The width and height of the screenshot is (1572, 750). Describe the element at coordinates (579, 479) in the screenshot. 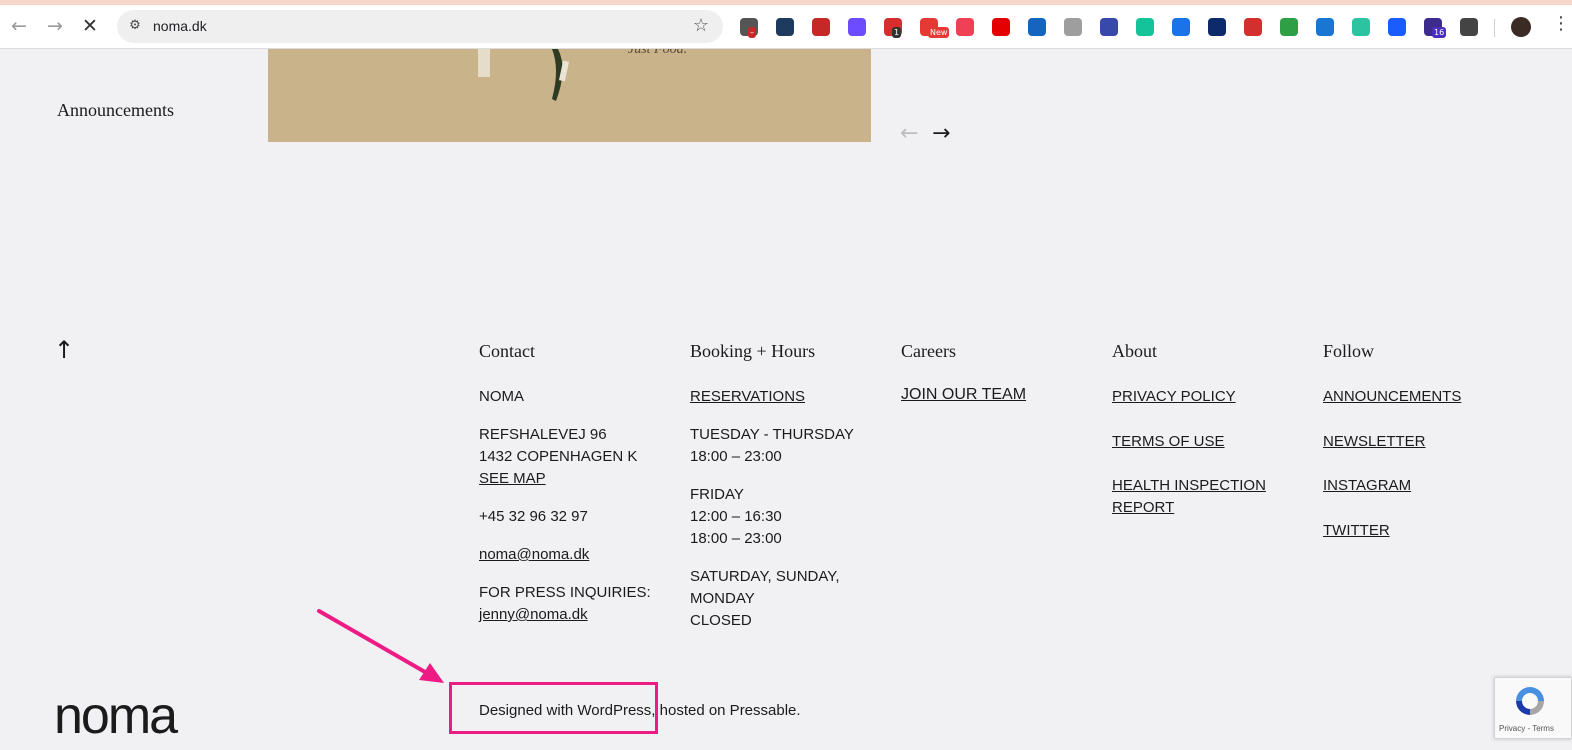

I see `see-map-link: SEE MAP` at that location.